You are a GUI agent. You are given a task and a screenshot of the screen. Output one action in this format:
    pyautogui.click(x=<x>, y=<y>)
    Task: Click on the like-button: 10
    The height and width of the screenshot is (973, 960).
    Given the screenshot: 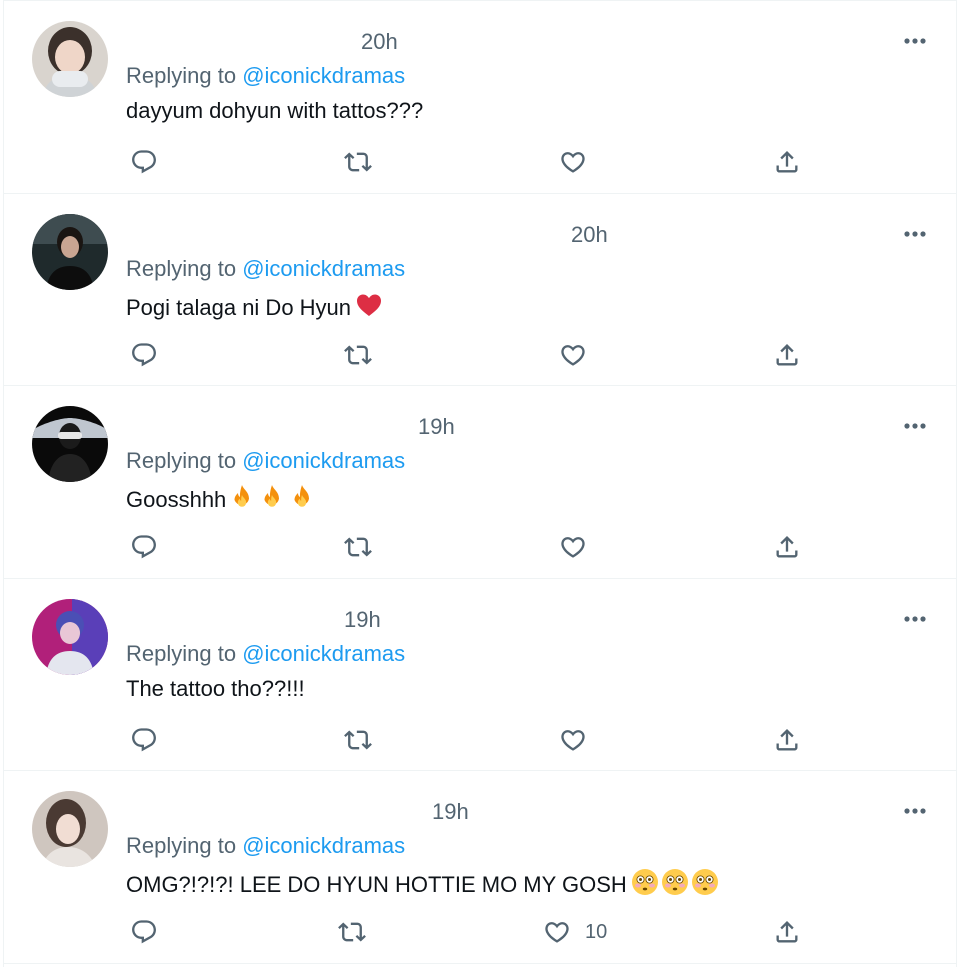 What is the action you would take?
    pyautogui.click(x=575, y=932)
    